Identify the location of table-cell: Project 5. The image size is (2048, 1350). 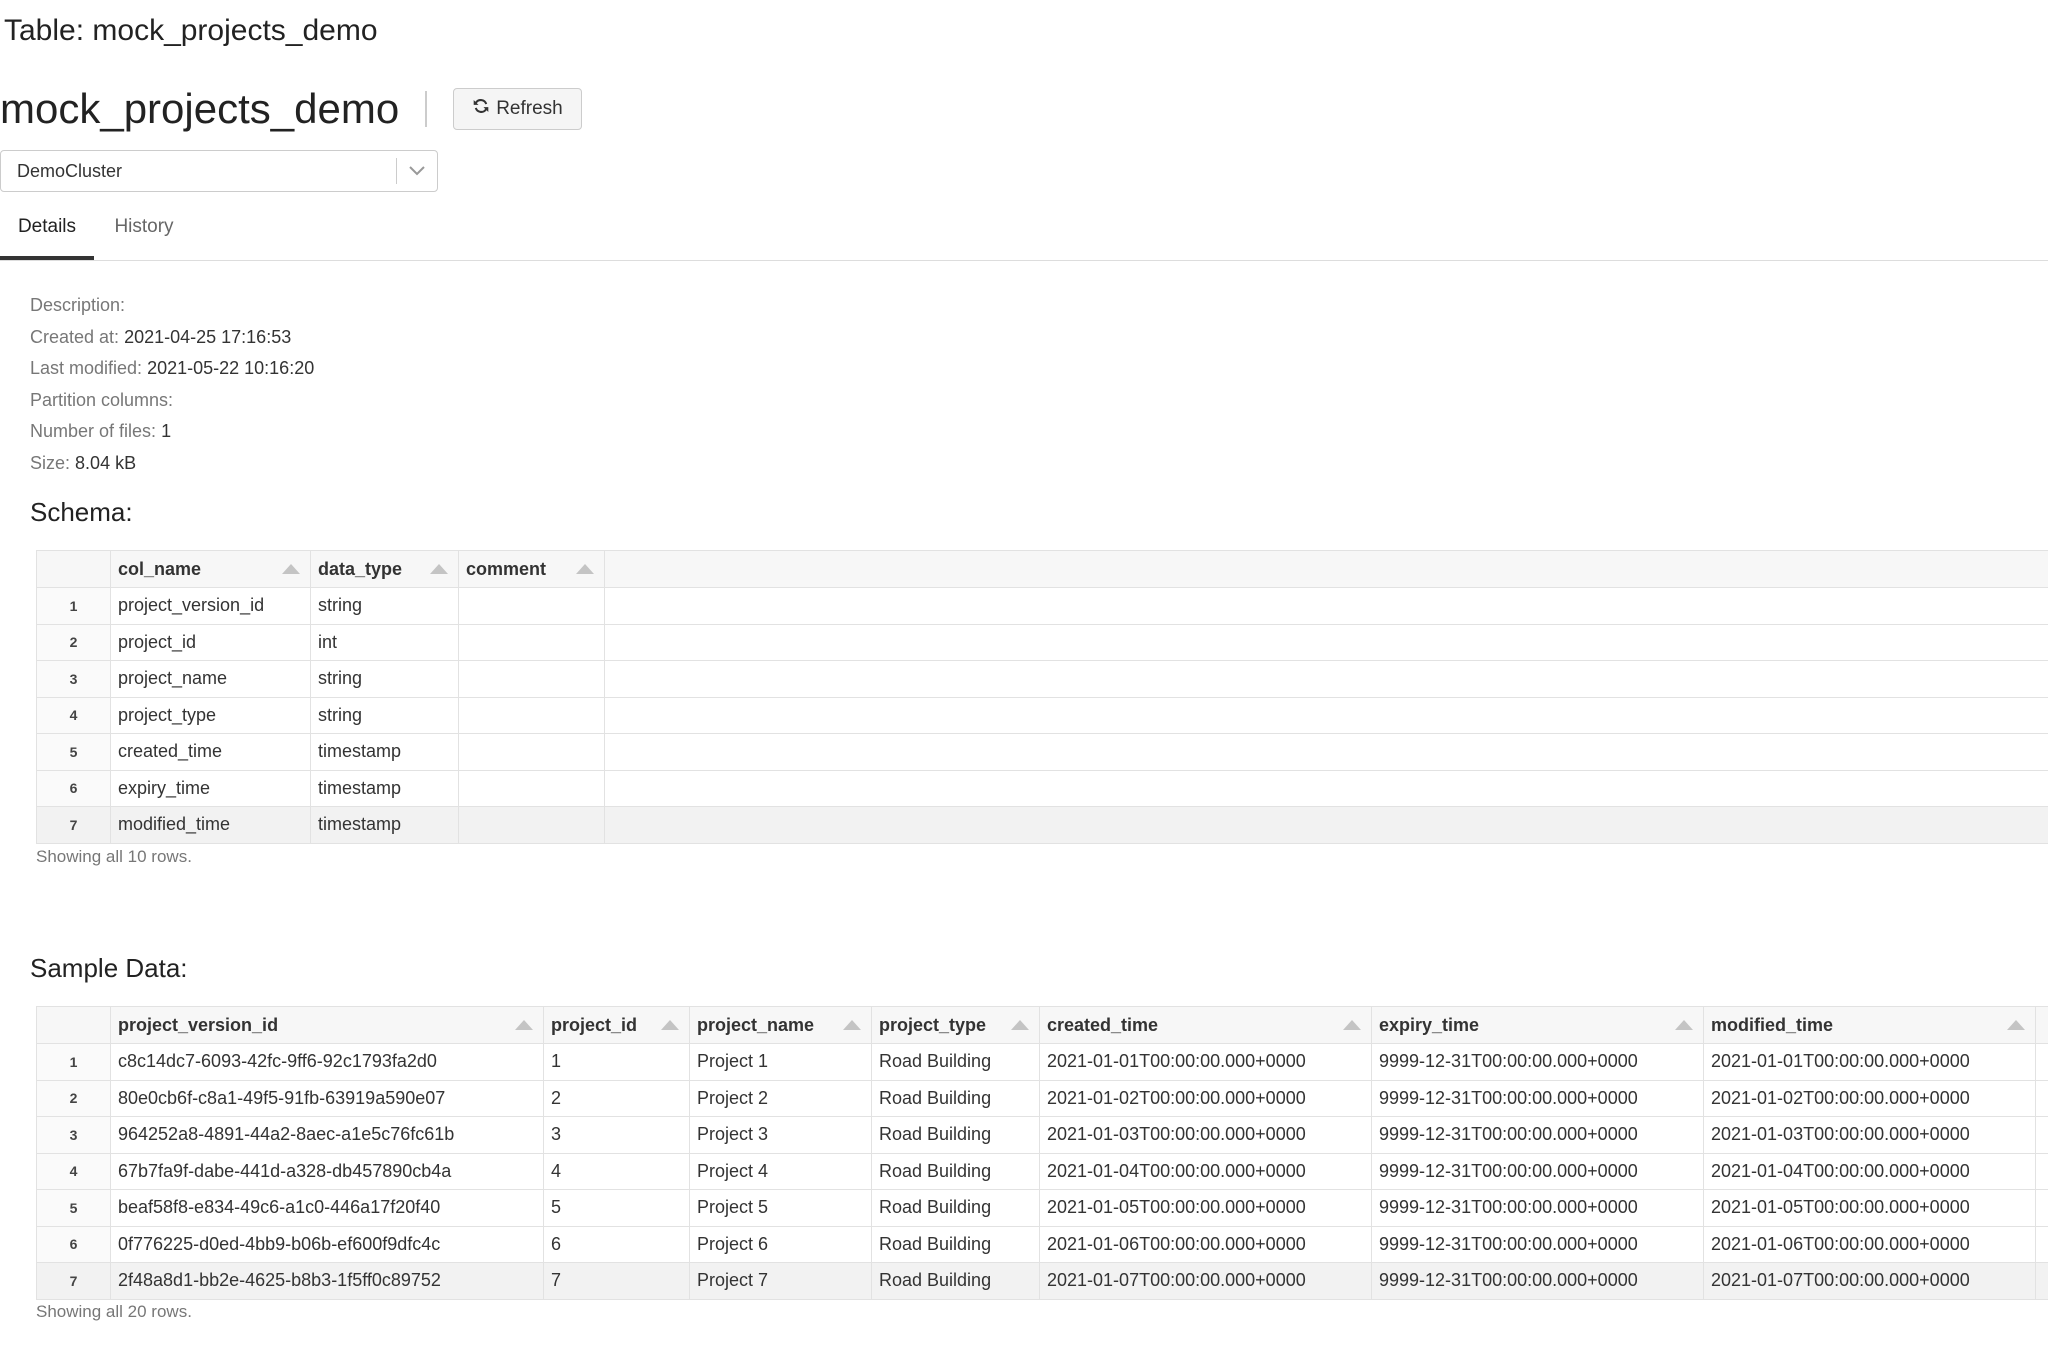
(780, 1208).